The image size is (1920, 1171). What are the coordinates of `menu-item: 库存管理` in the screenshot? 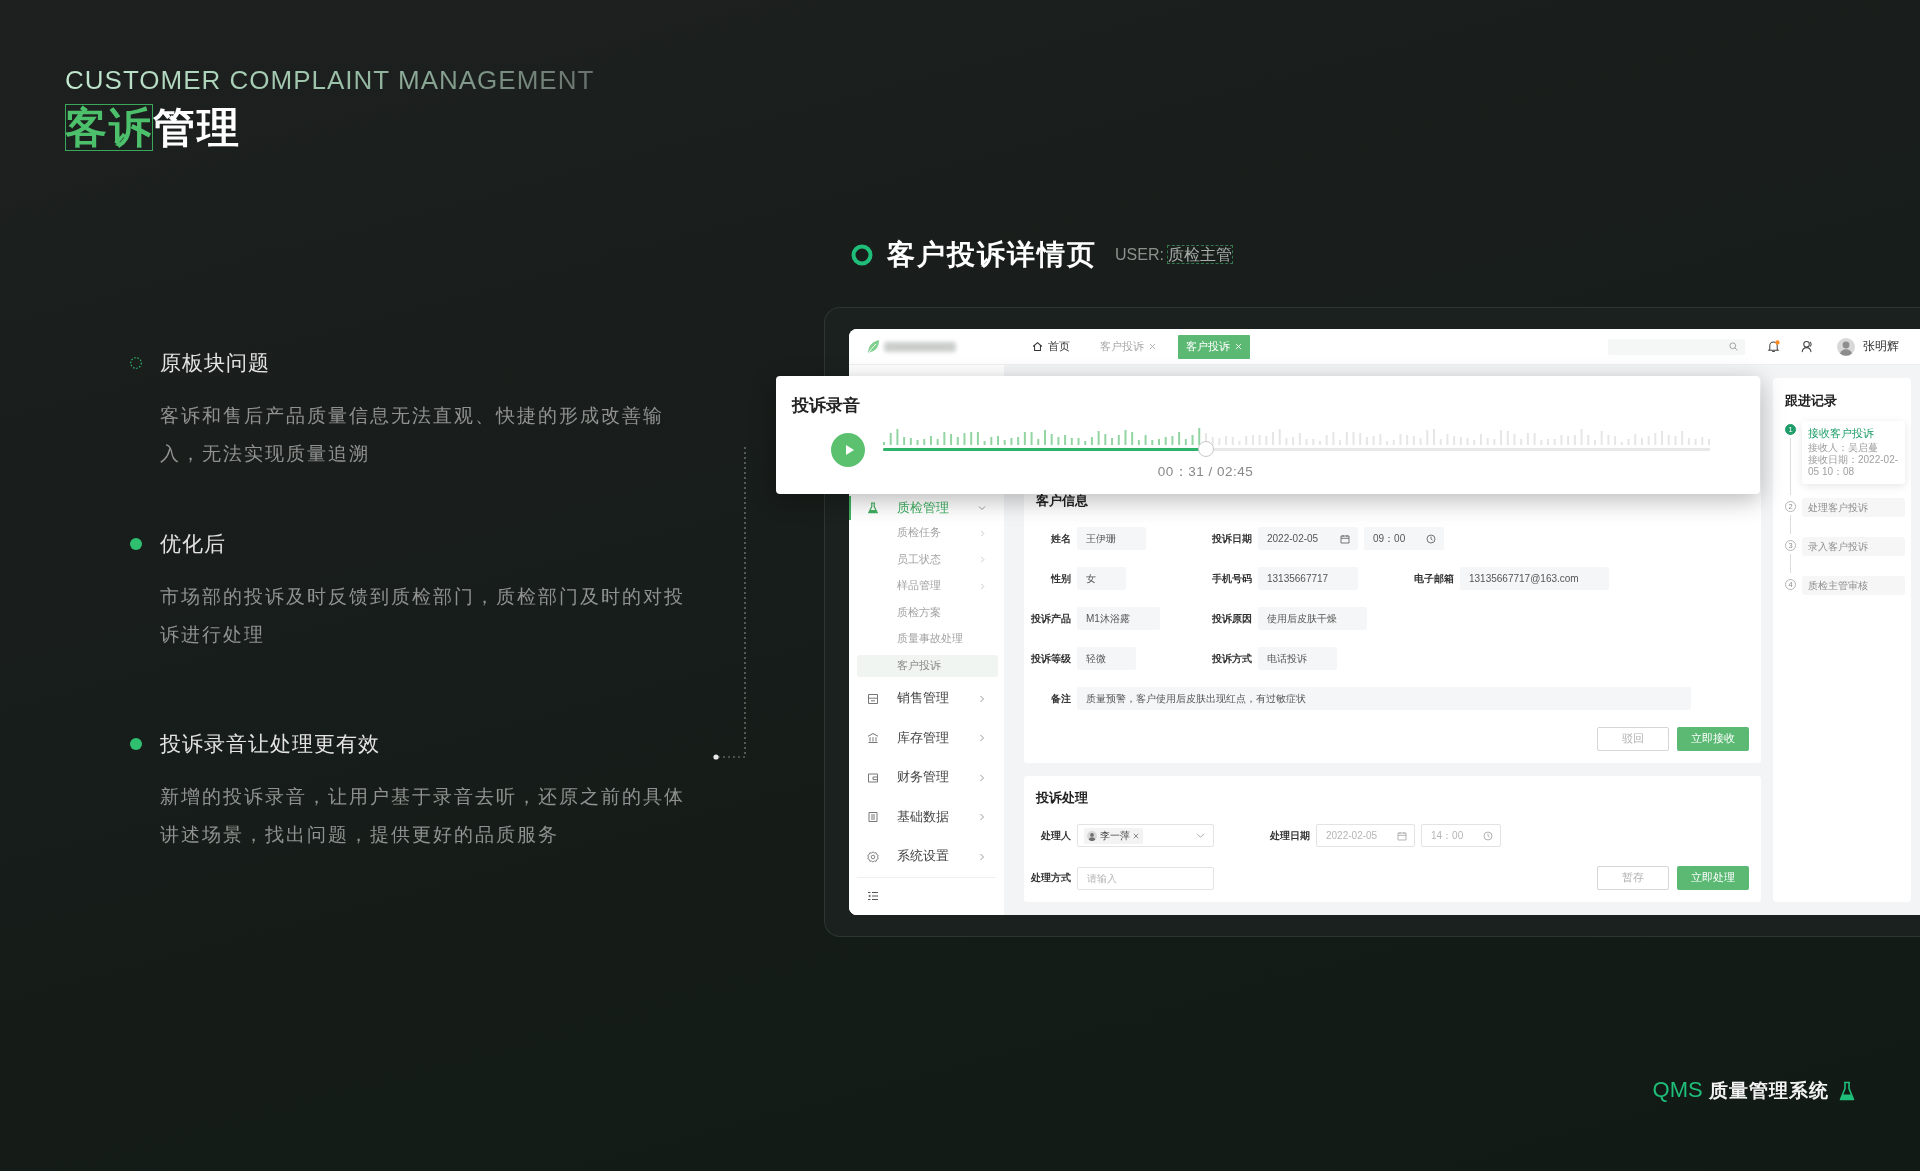 It's located at (926, 738).